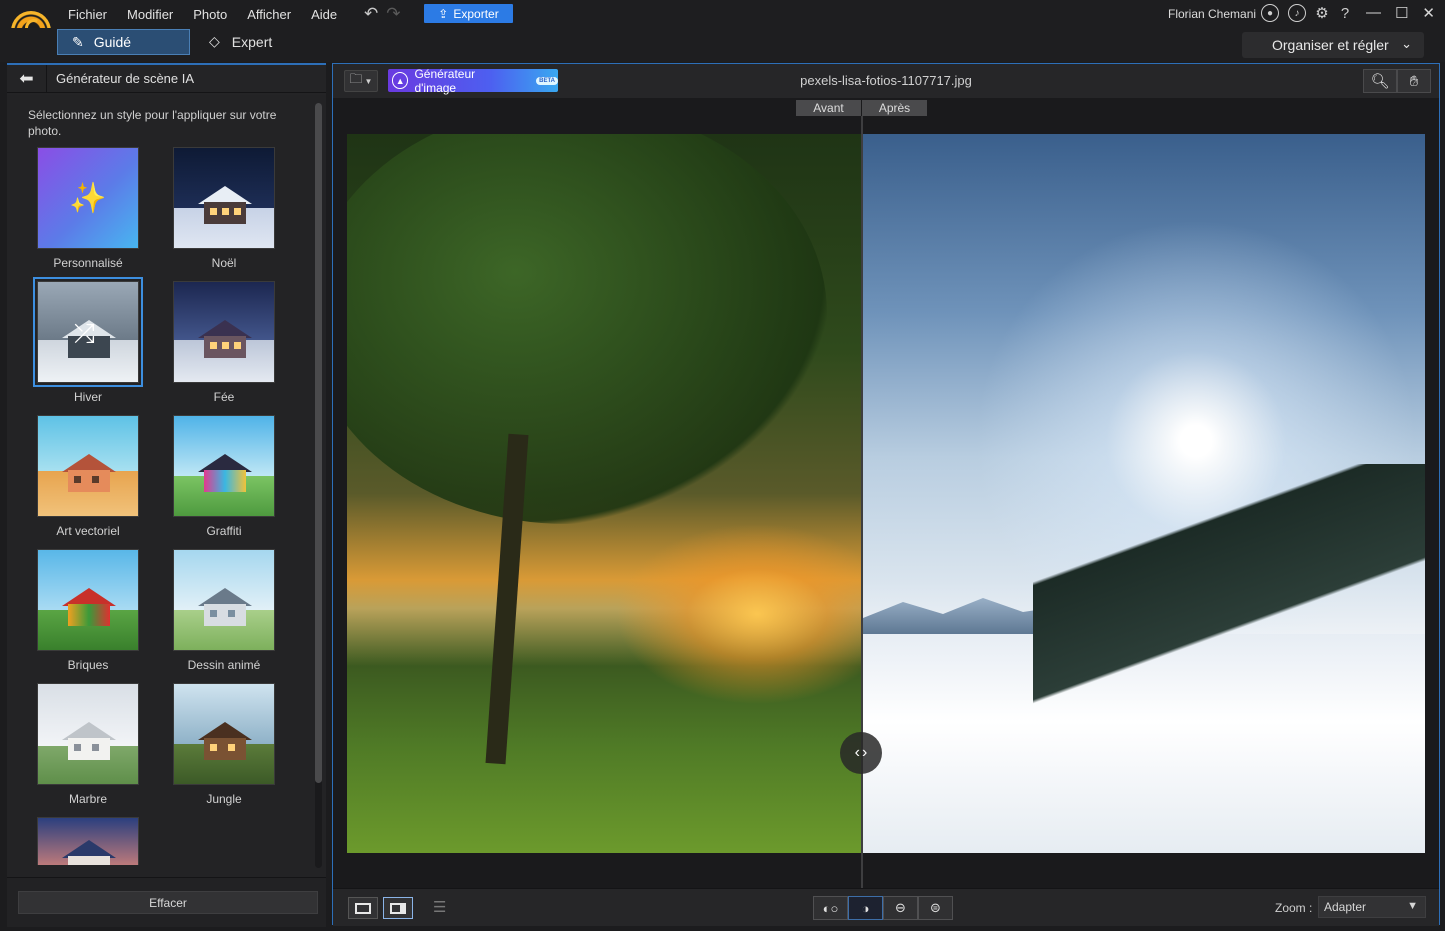 The height and width of the screenshot is (931, 1445). Describe the element at coordinates (87, 14) in the screenshot. I see `menu-fichier: Fichier` at that location.